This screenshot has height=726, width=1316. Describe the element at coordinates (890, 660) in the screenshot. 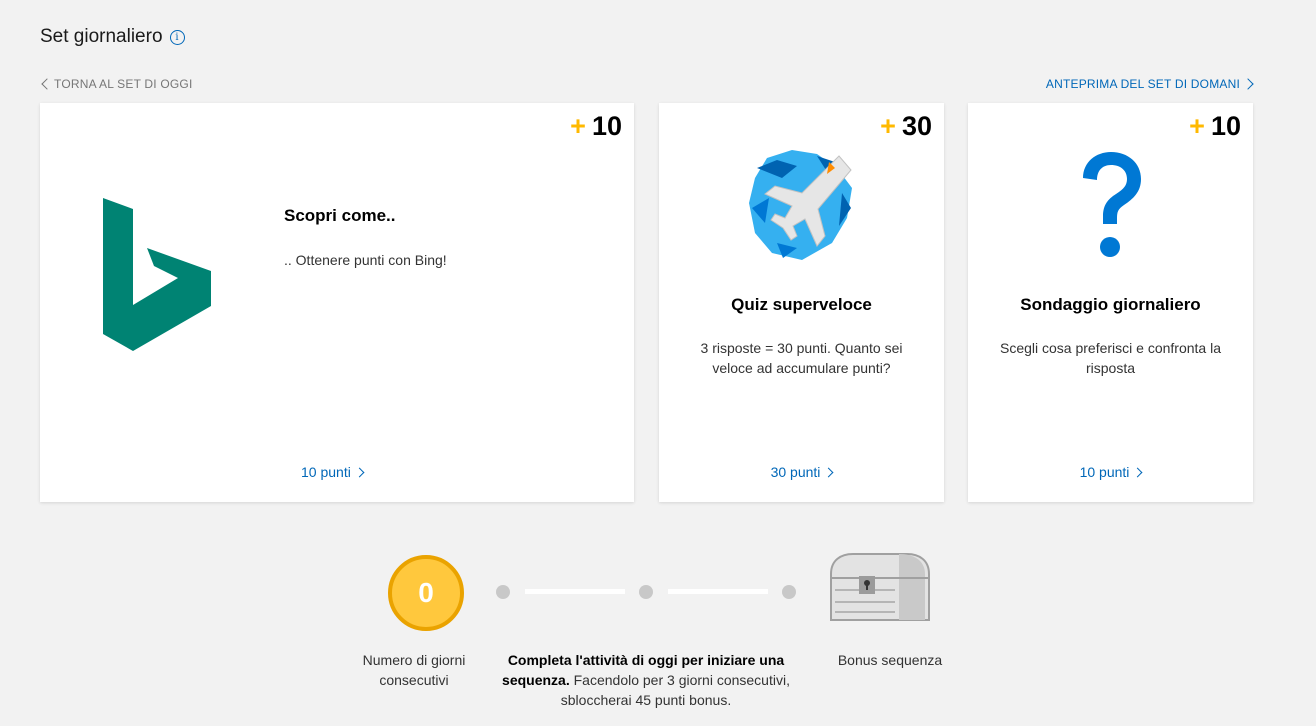

I see `streak-bonus-label: Bonus sequenza` at that location.